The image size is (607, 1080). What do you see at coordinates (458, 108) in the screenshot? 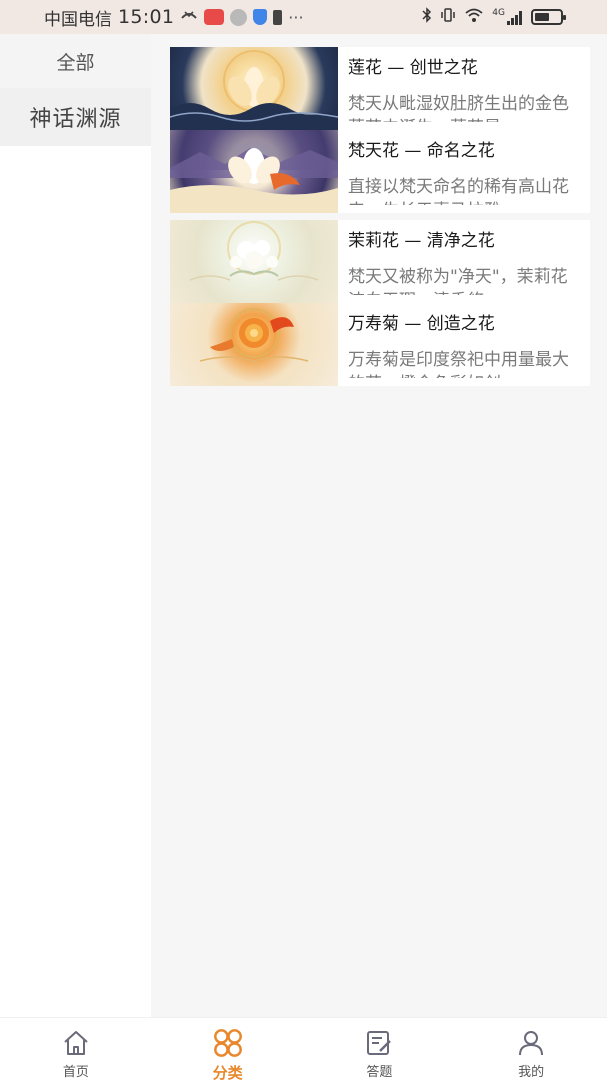
I see `list-item-desc: 梵天从毗湿奴肚脐生出的金色莲花中诞生，莲花是` at bounding box center [458, 108].